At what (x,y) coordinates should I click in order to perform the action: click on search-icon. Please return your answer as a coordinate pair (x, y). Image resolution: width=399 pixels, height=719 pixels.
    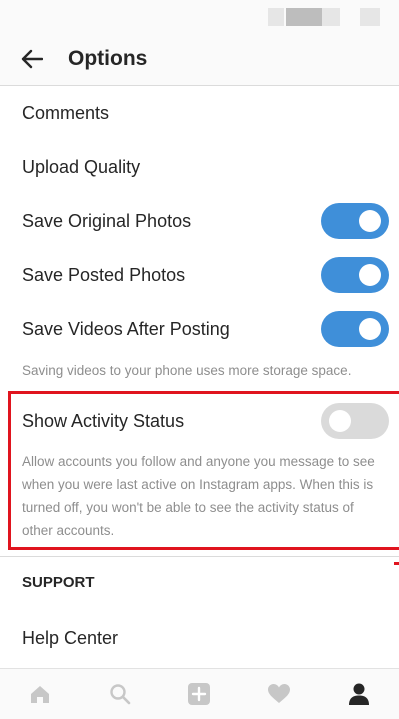
    Looking at the image, I should click on (119, 694).